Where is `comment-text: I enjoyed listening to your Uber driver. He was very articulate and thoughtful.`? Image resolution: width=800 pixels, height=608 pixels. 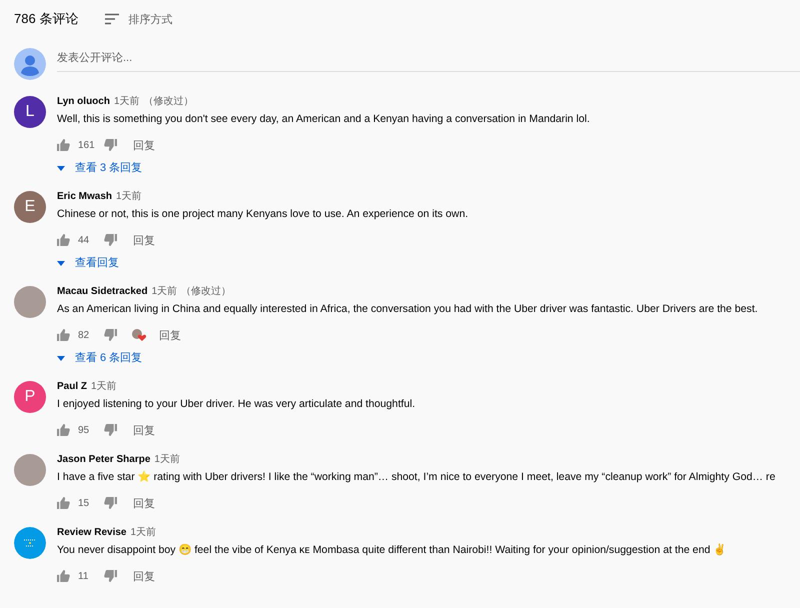 comment-text: I enjoyed listening to your Uber driver. He was very articulate and thoughtful. is located at coordinates (236, 404).